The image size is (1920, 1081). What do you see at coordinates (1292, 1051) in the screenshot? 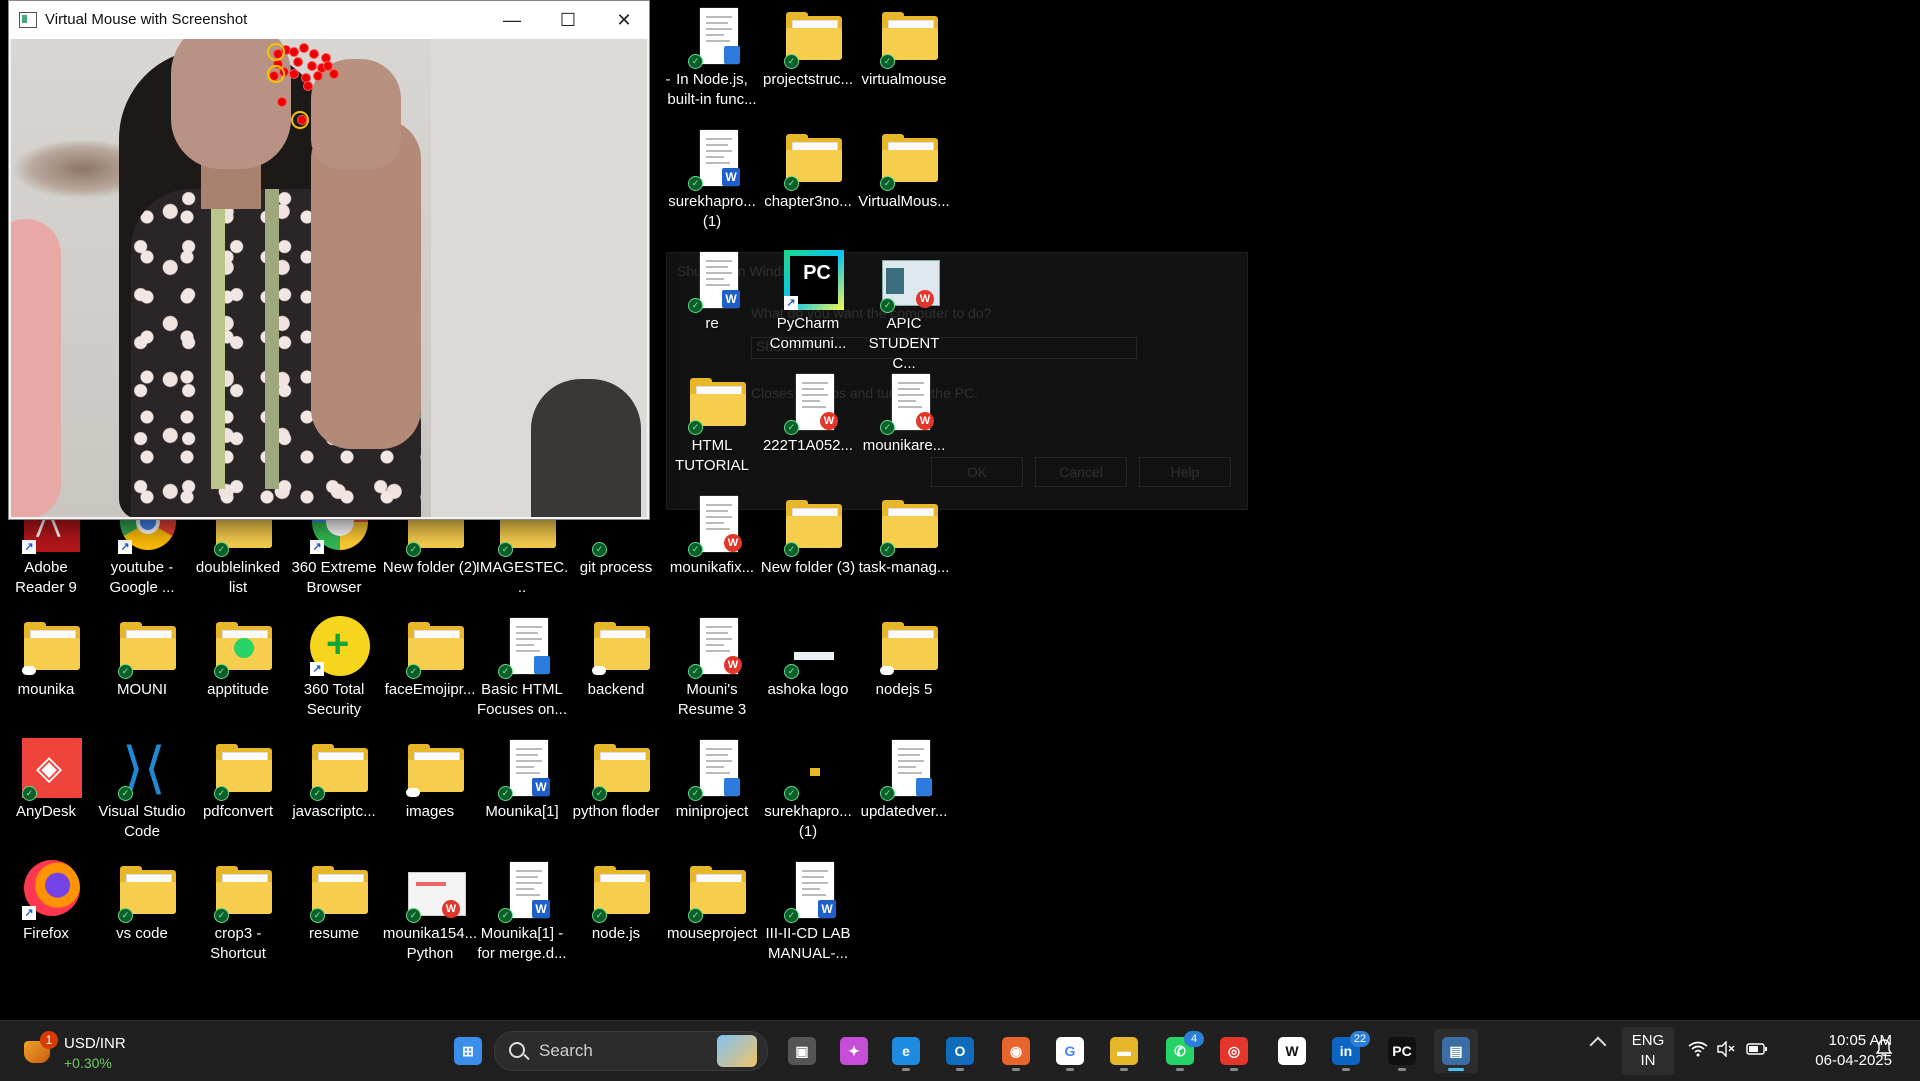
I see `taskbar-wikipedia-button: W` at bounding box center [1292, 1051].